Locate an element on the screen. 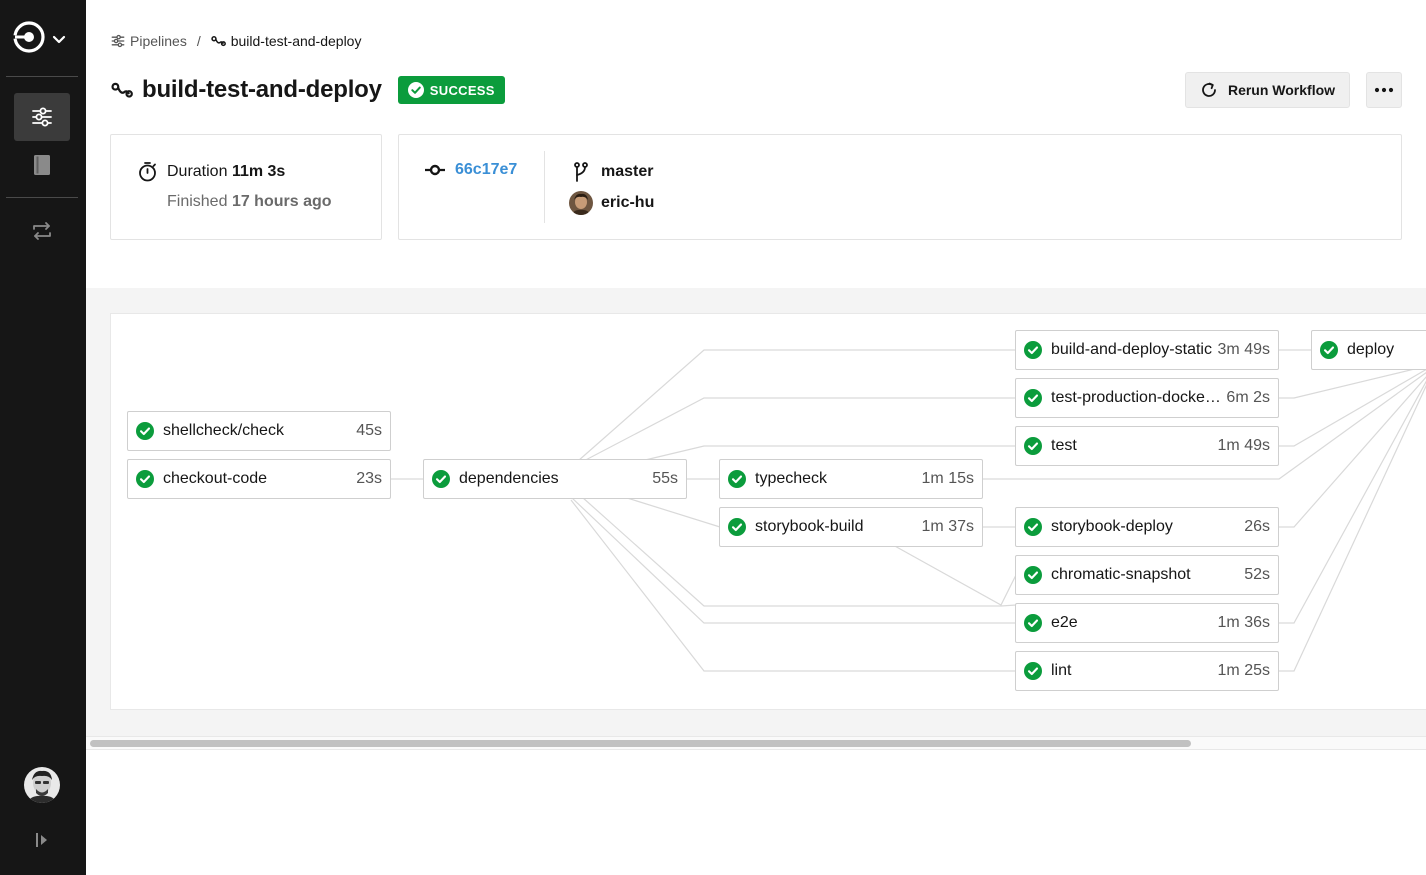 The image size is (1426, 875). commit-card: 66c17e7 master eric-hu is located at coordinates (900, 187).